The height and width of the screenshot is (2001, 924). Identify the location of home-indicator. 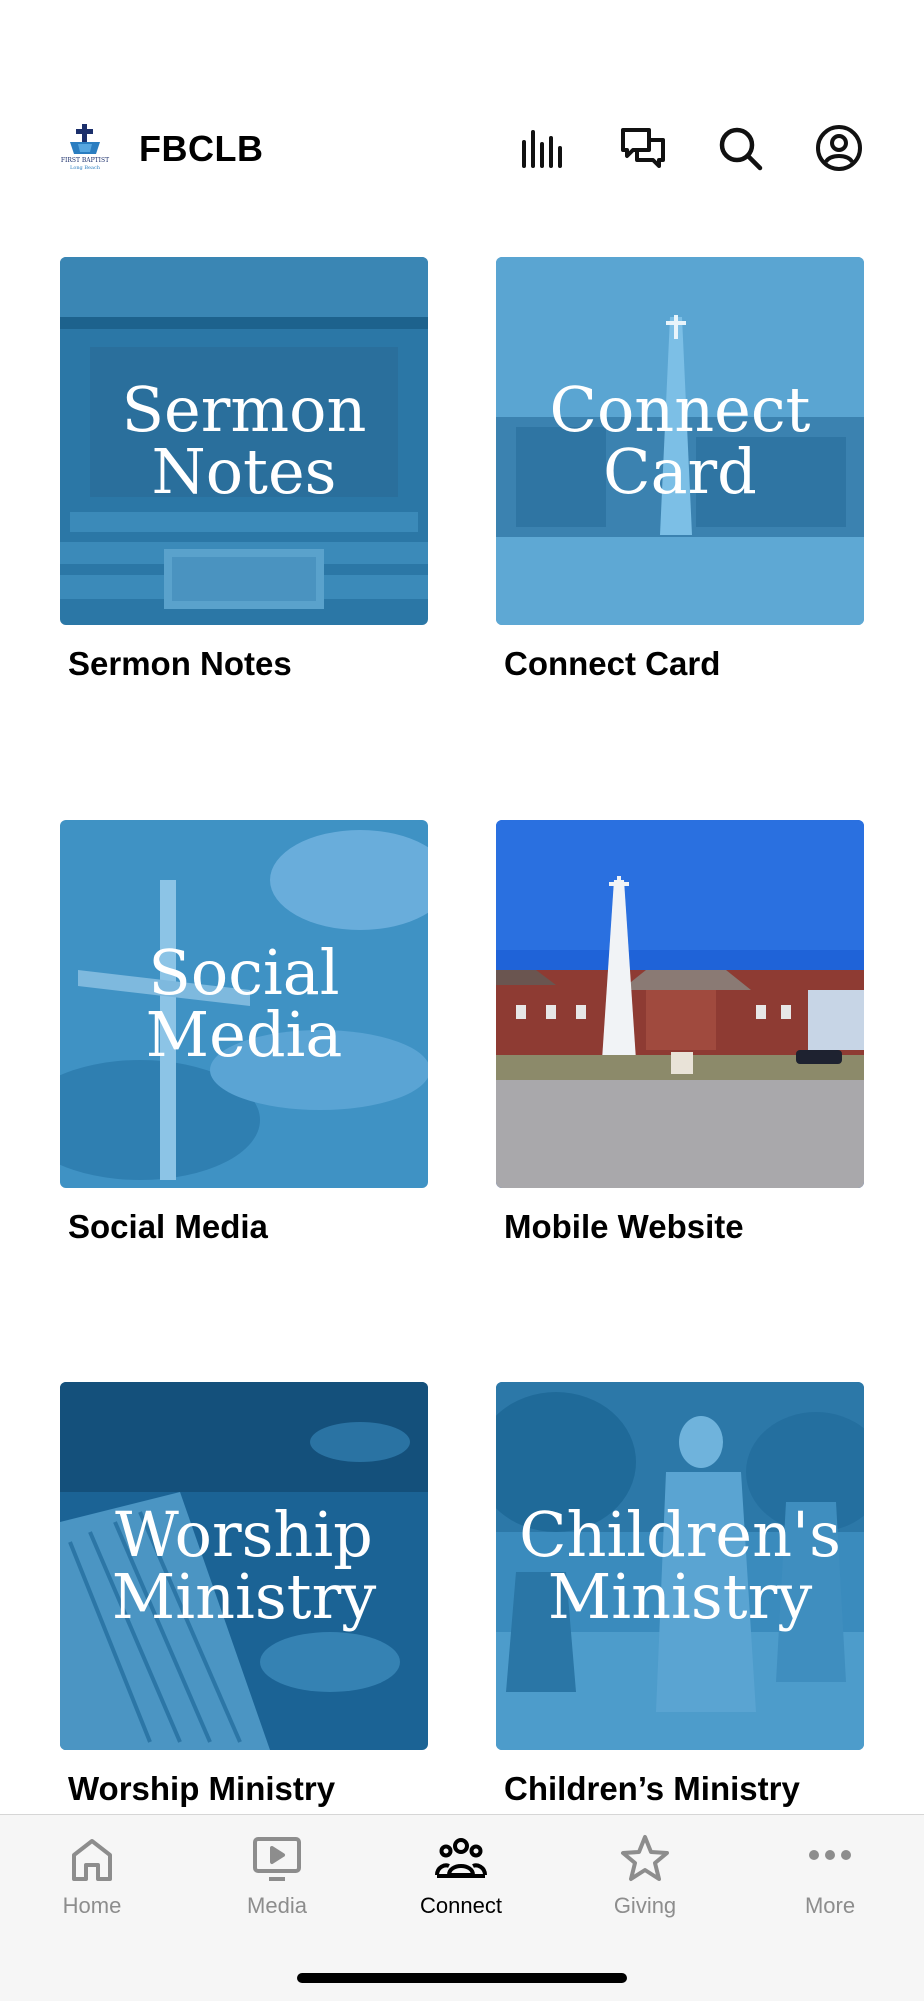
(462, 1978).